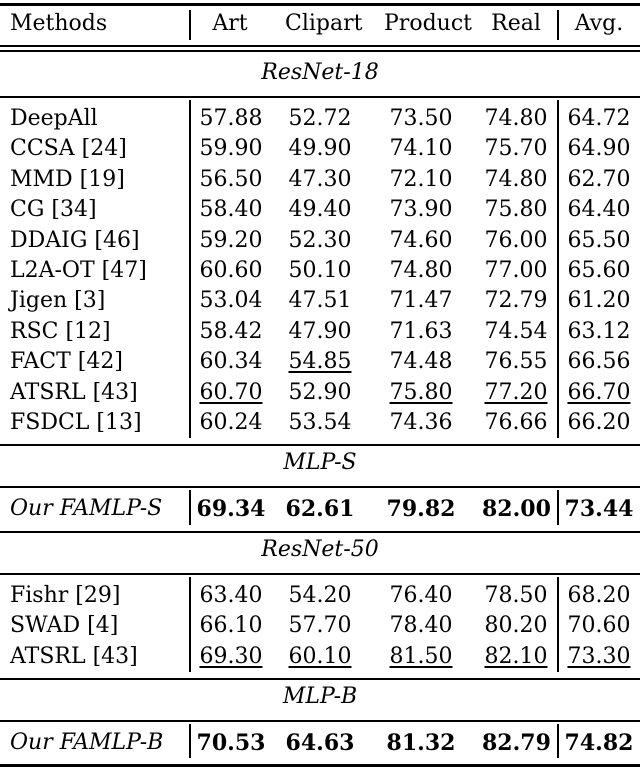 The height and width of the screenshot is (776, 640). I want to click on table-row: Our FAMLP-S 69.34 62.61 79.82 82.00 73.44, so click(320, 509).